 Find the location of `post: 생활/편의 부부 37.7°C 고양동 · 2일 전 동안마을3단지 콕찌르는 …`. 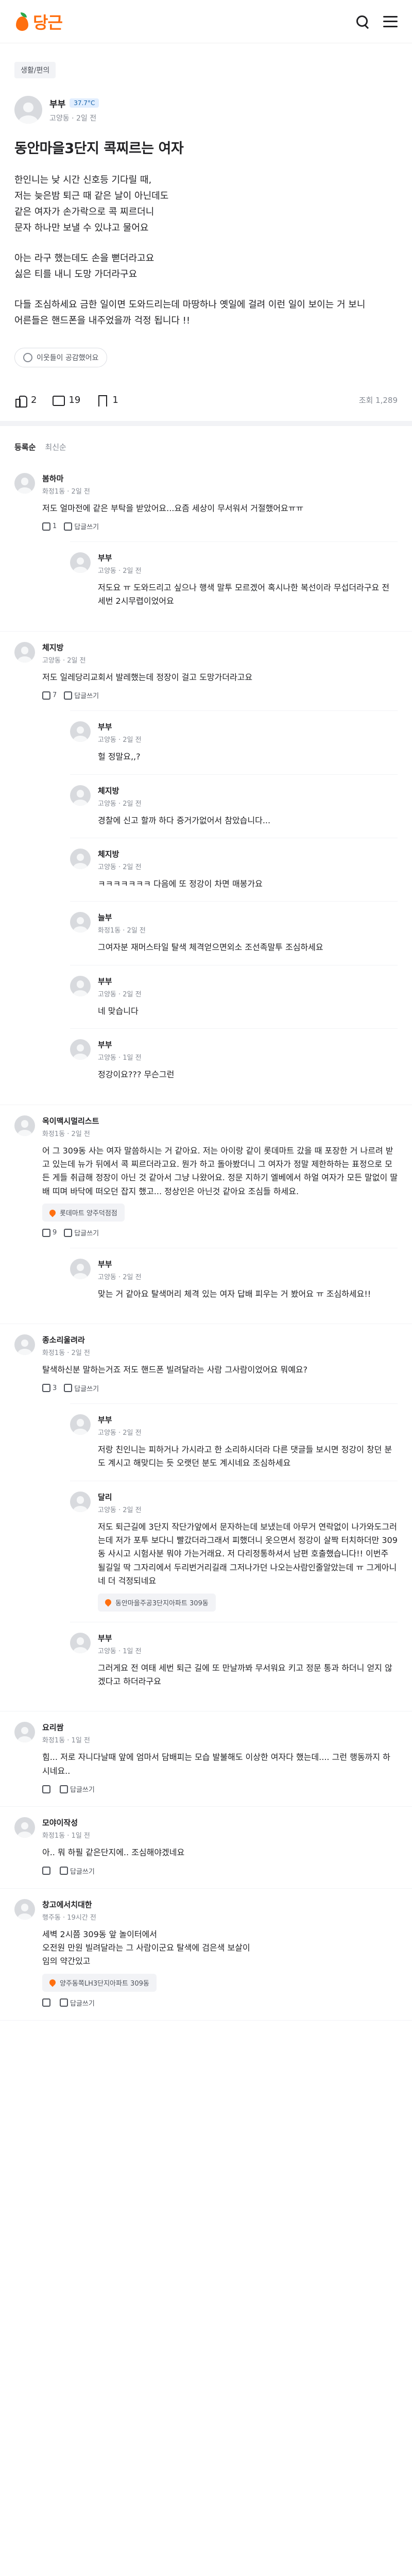

post: 생활/편의 부부 37.7°C 고양동 · 2일 전 동안마을3단지 콕찌르는 … is located at coordinates (206, 234).